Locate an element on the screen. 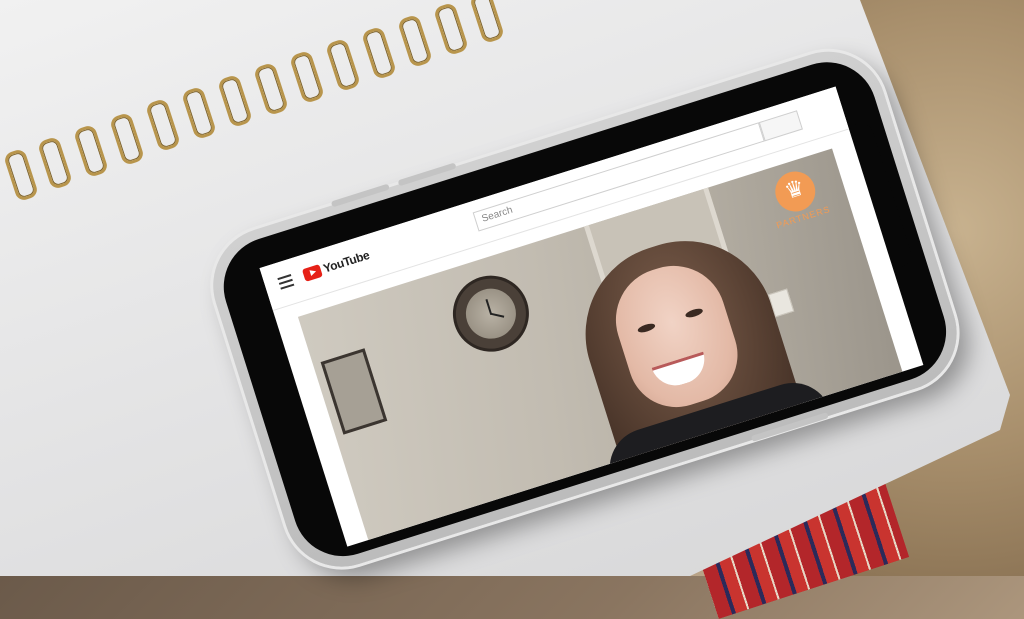 The image size is (1024, 619). partners-logo: PARTNERS is located at coordinates (797, 197).